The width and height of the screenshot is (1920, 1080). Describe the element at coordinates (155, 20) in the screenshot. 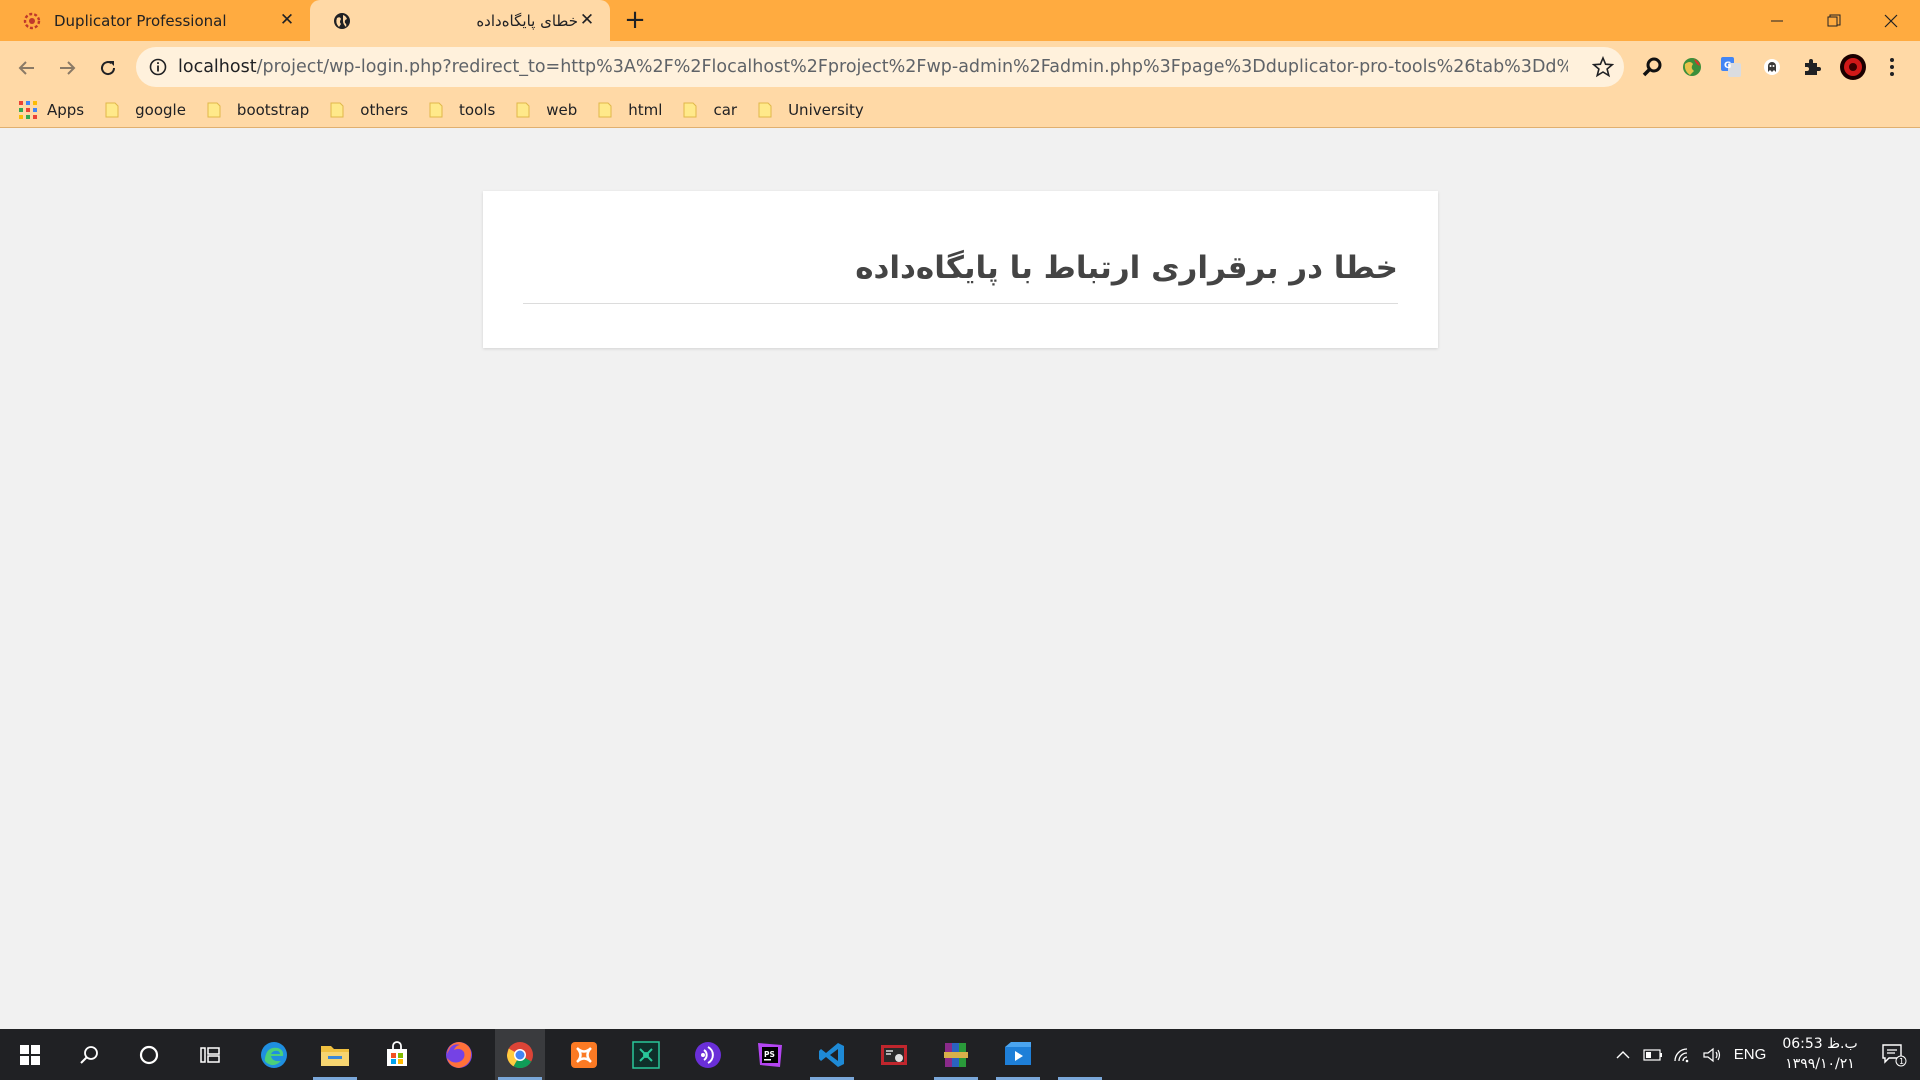

I see `tab-duplicator: Duplicator Professional ✕` at that location.